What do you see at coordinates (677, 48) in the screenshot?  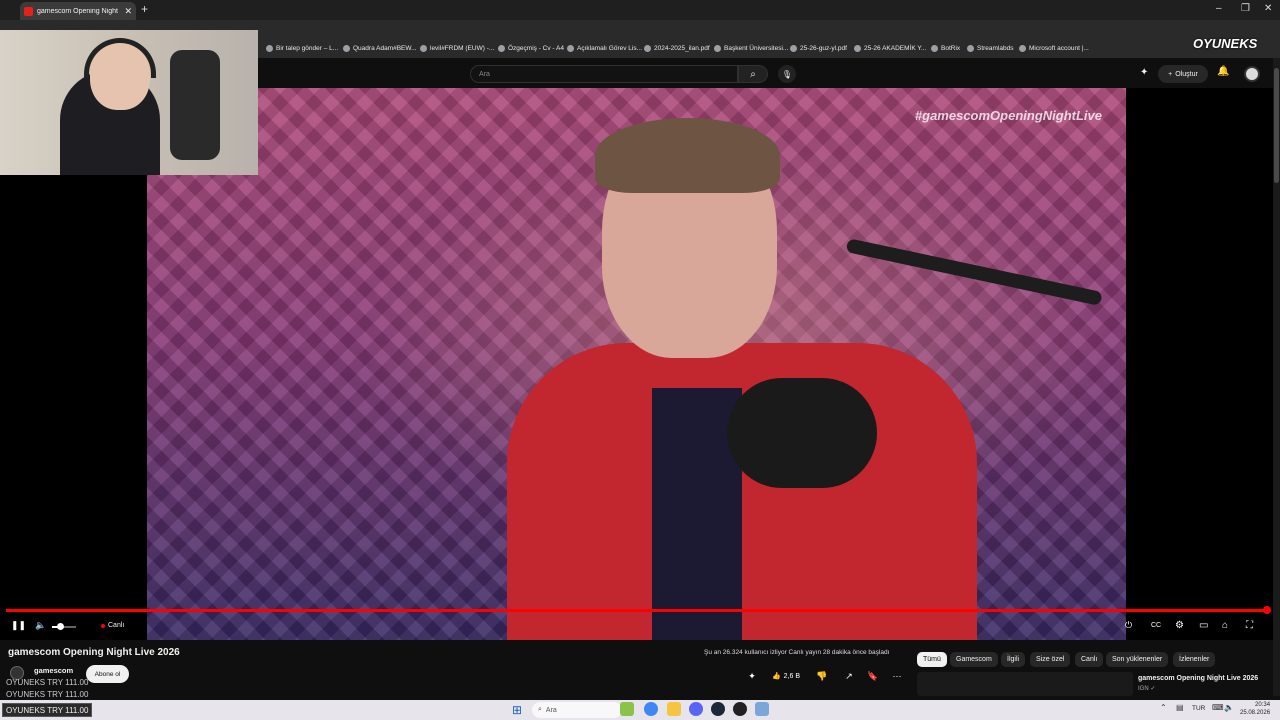 I see `bookmark-item: 2024-2025_ilan.pdf` at bounding box center [677, 48].